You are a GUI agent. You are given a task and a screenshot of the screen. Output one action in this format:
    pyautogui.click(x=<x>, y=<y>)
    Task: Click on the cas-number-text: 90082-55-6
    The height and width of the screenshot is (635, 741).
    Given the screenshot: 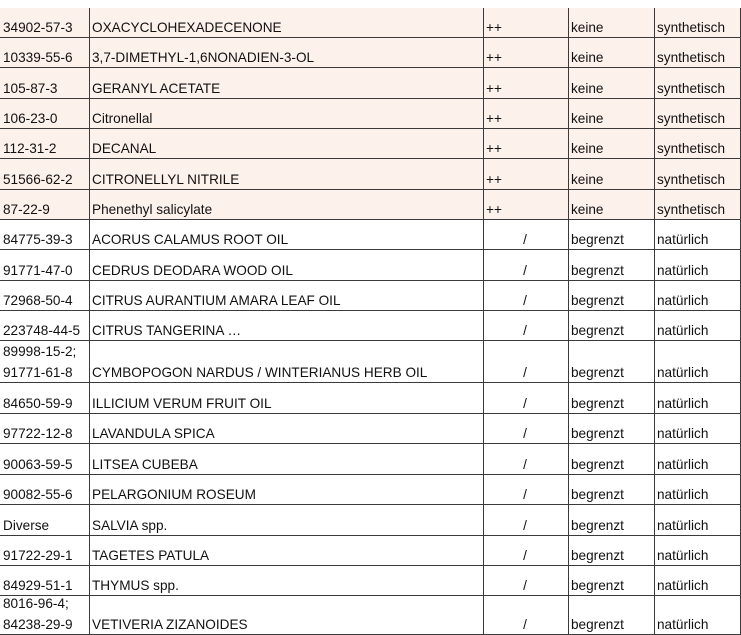 What is the action you would take?
    pyautogui.click(x=38, y=494)
    